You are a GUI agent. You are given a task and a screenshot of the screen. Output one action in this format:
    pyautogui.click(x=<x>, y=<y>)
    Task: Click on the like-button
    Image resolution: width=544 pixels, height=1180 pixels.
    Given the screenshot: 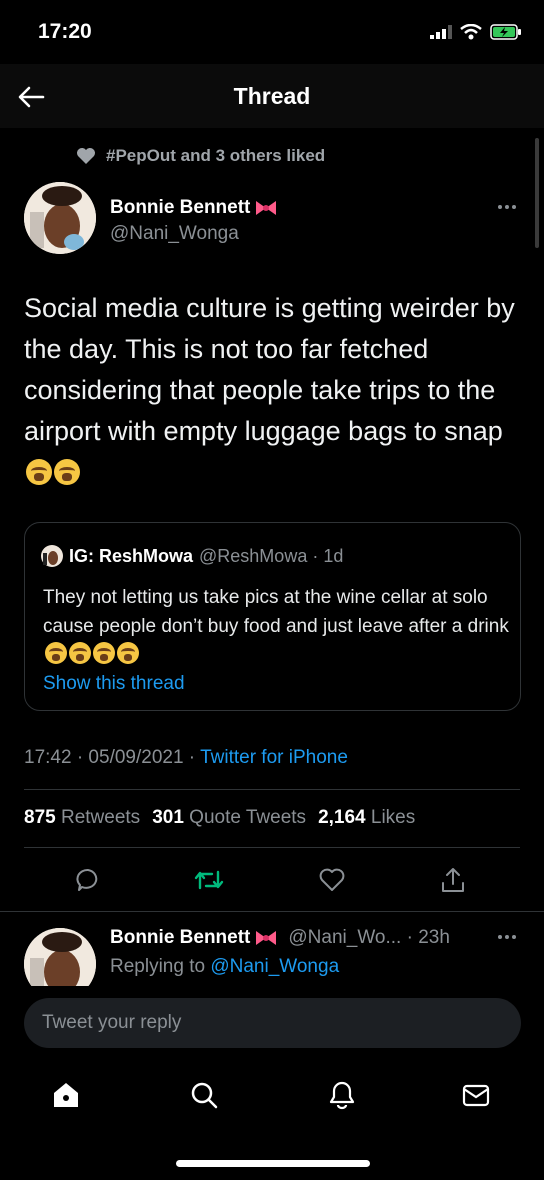 What is the action you would take?
    pyautogui.click(x=332, y=880)
    